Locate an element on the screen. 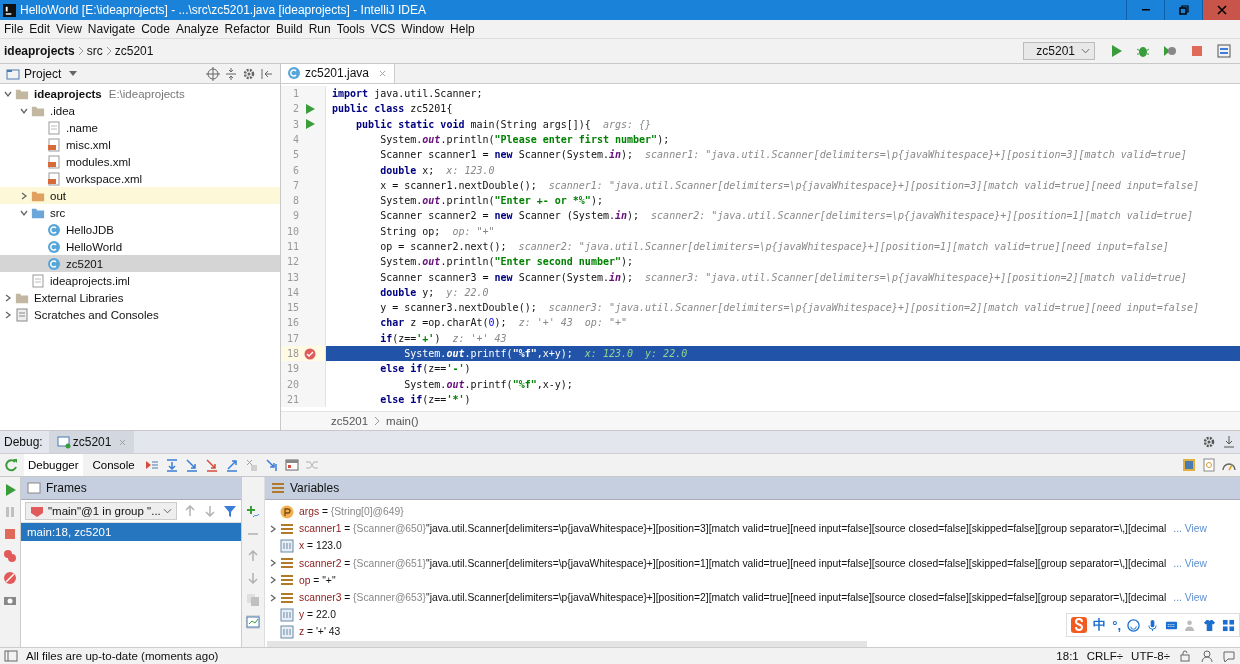 Image resolution: width=1240 pixels, height=664 pixels. inspector-icon is located at coordinates (1207, 656).